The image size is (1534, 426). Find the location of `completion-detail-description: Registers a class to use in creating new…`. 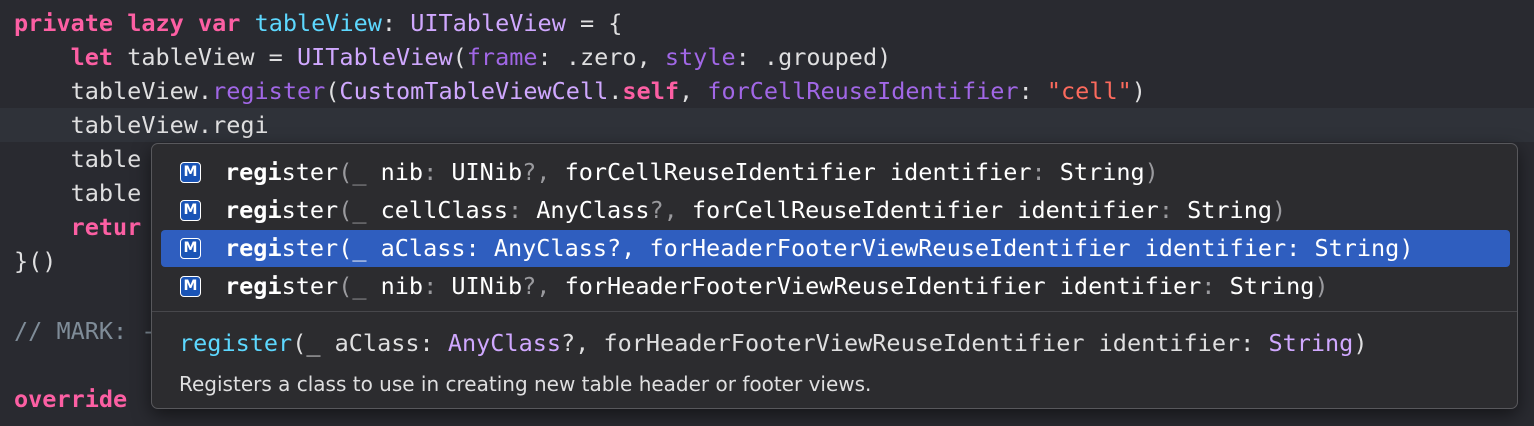

completion-detail-description: Registers a class to use in creating new… is located at coordinates (525, 384).